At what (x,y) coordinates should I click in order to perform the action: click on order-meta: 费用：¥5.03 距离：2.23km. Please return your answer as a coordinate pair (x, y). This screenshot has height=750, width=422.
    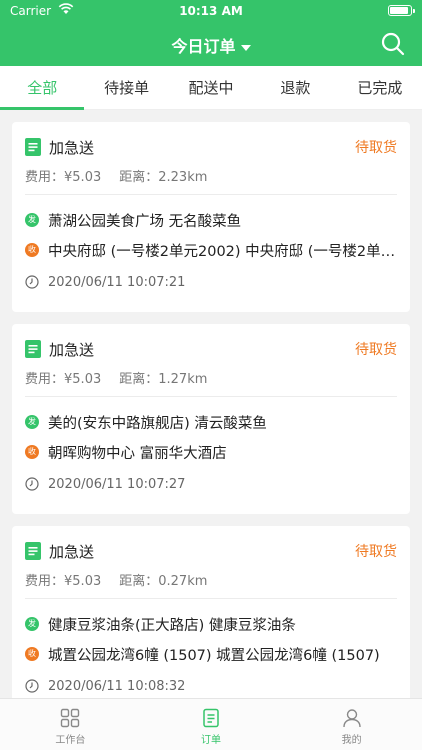
    Looking at the image, I should click on (211, 176).